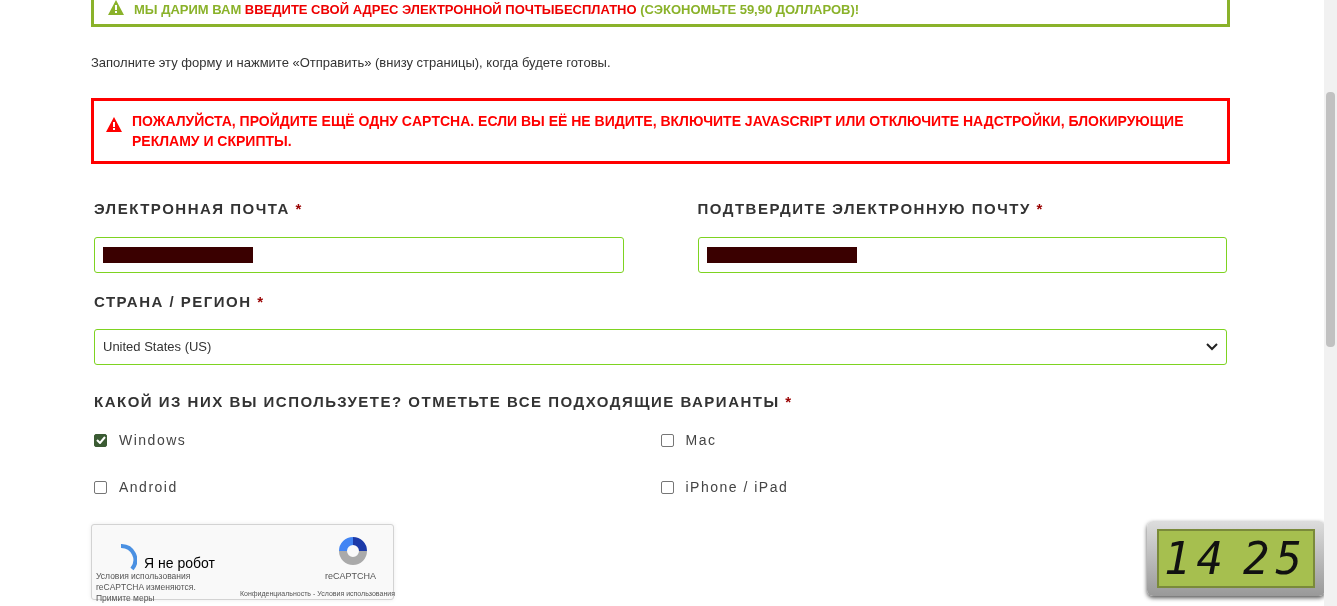  Describe the element at coordinates (350, 576) in the screenshot. I see `captcha-brand: reCAPTCHA` at that location.